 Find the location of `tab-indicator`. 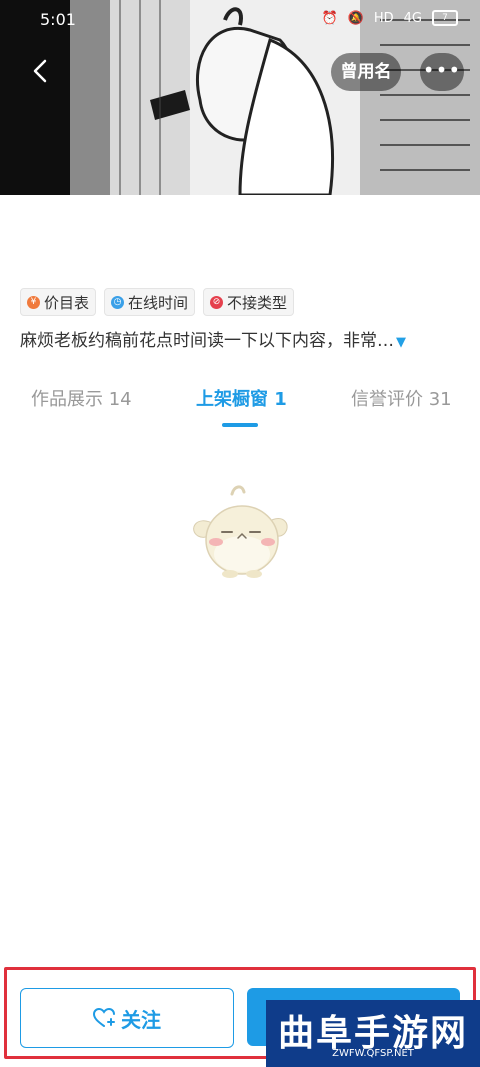

tab-indicator is located at coordinates (240, 425).